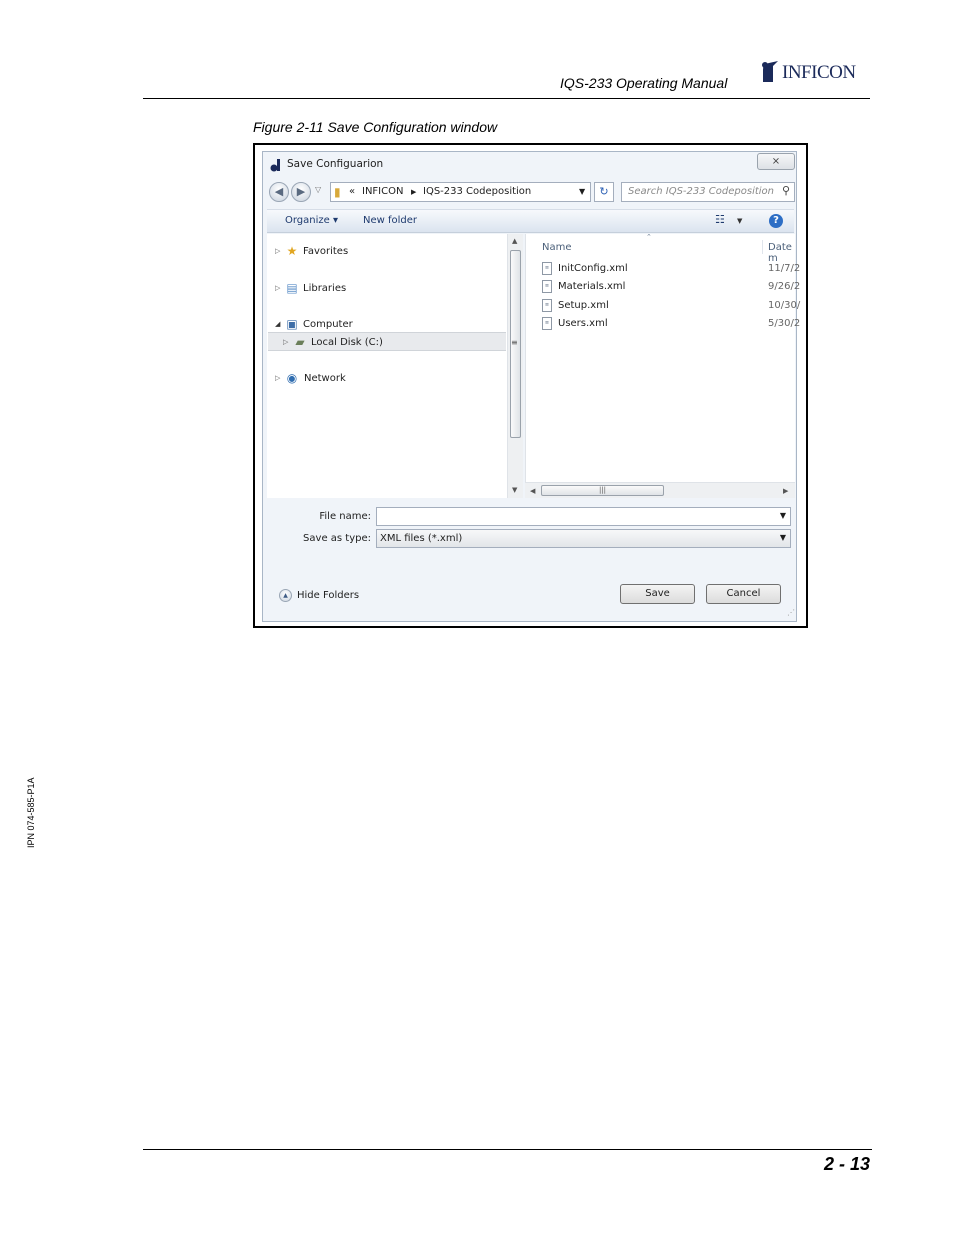 The height and width of the screenshot is (1235, 954). What do you see at coordinates (783, 537) in the screenshot?
I see `save-as-type-dropdown-icon: ▼` at bounding box center [783, 537].